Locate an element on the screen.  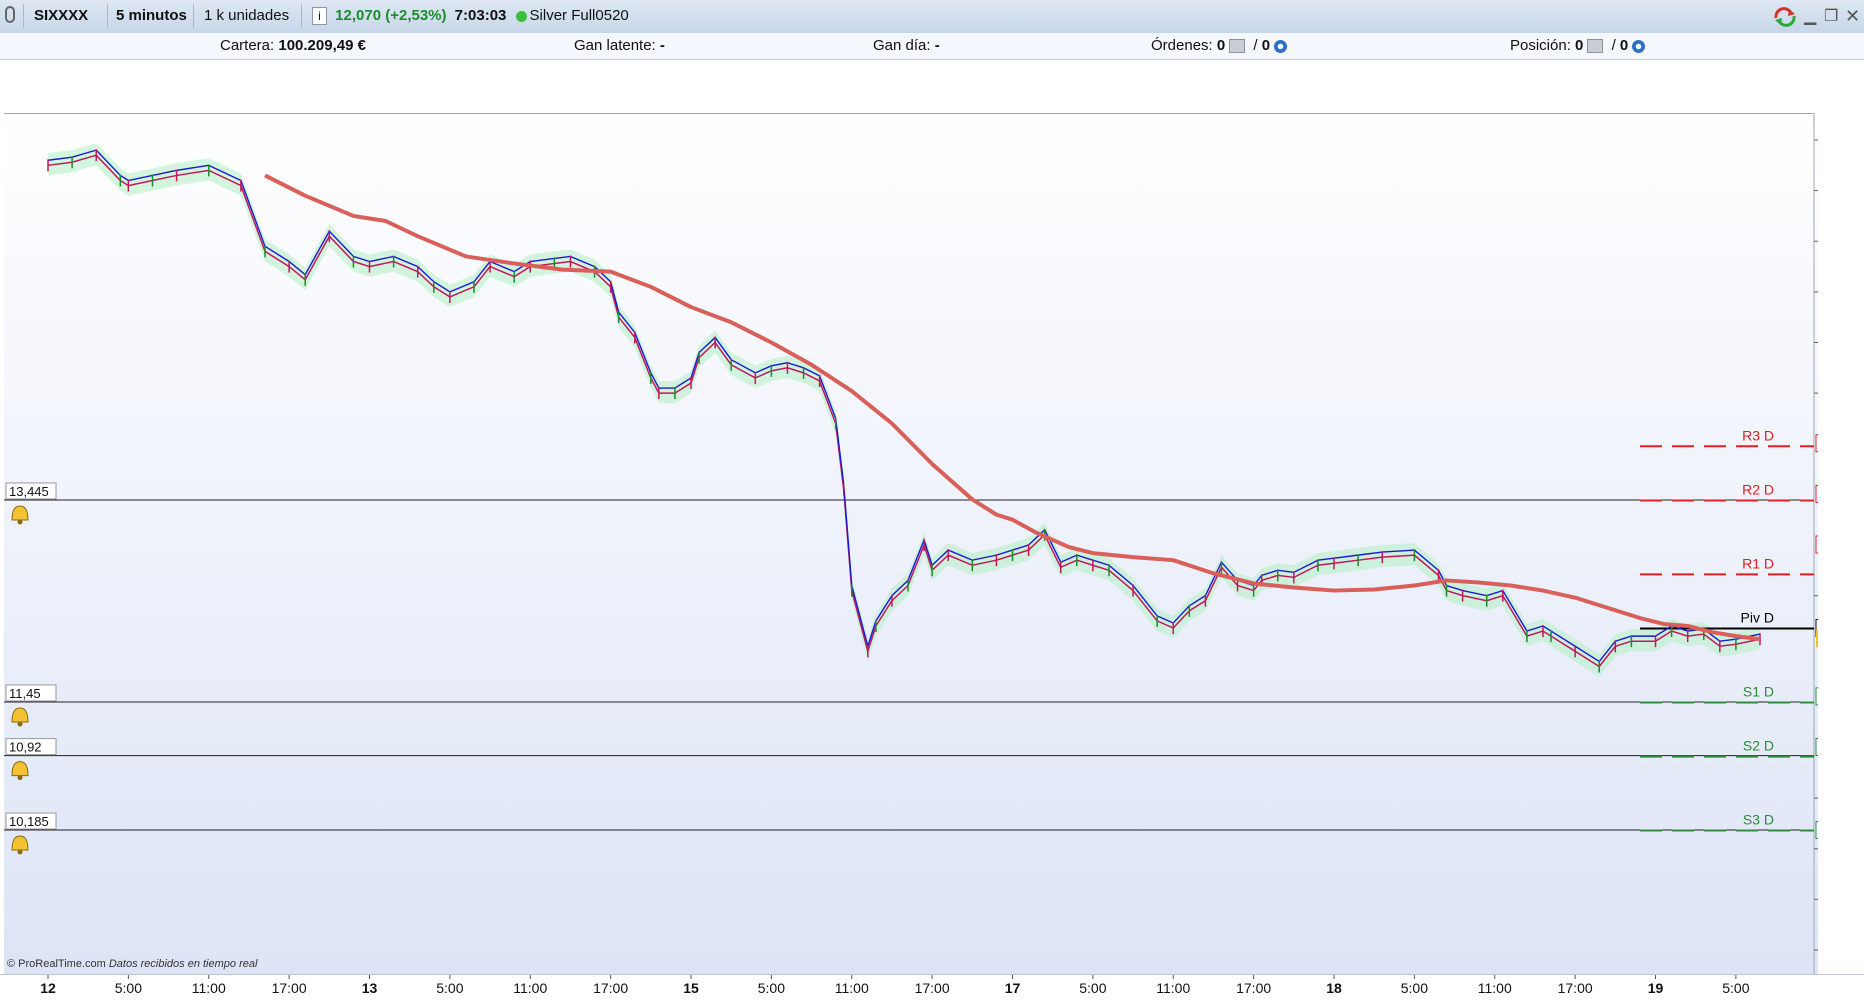
restore-icon: ❐ is located at coordinates (1831, 16).